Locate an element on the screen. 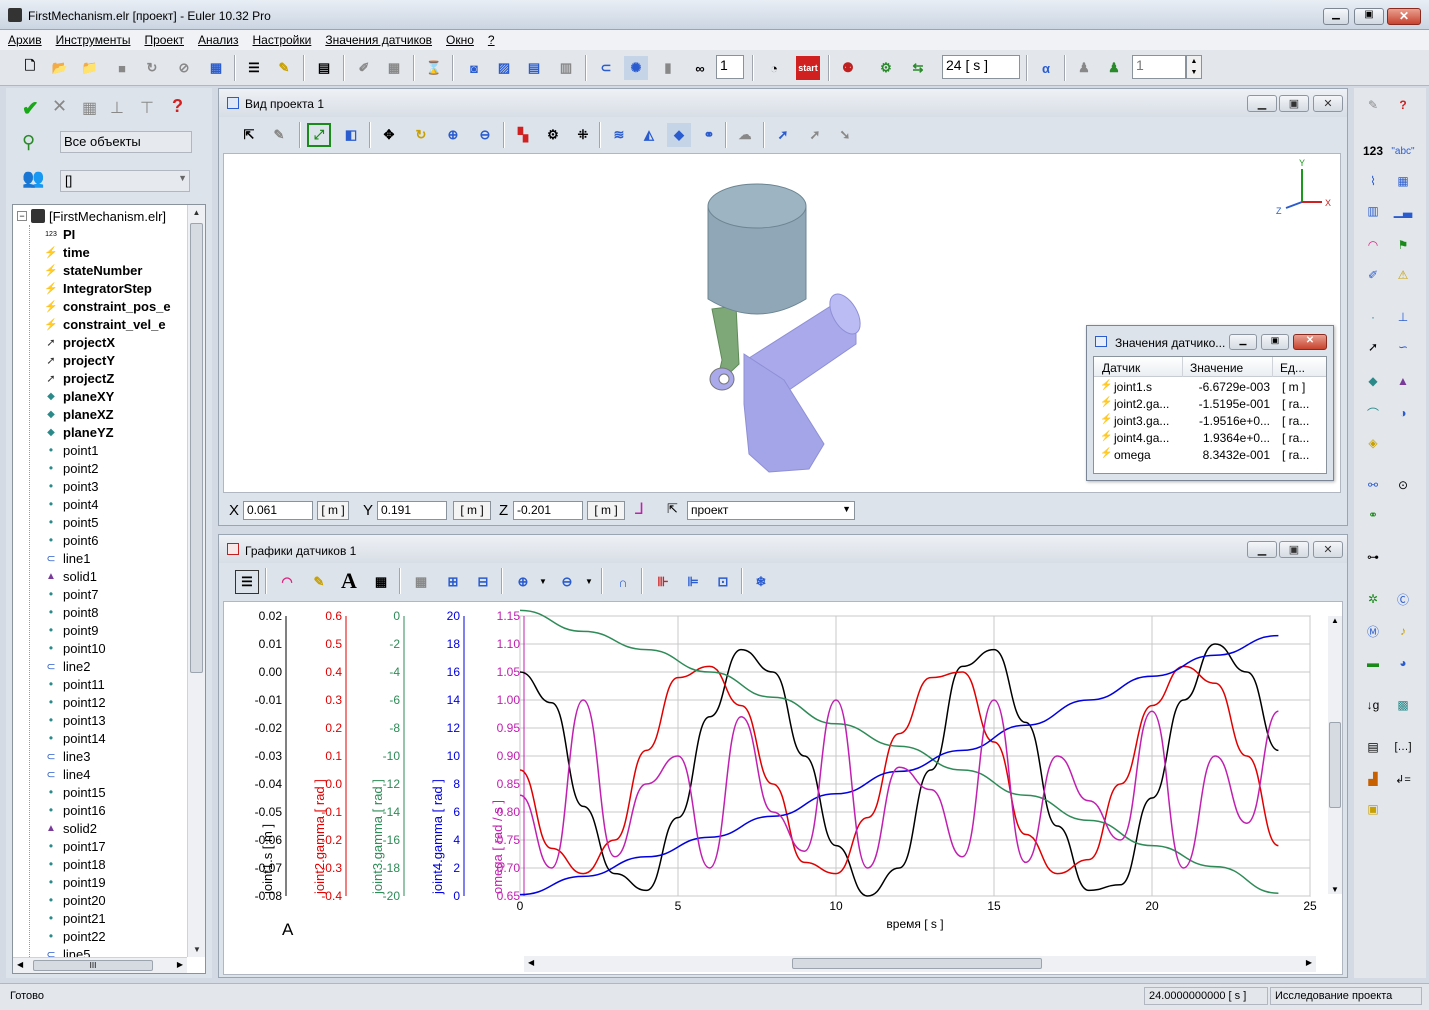 The height and width of the screenshot is (1010, 1429). tree-item: • point8 is located at coordinates (124, 612).